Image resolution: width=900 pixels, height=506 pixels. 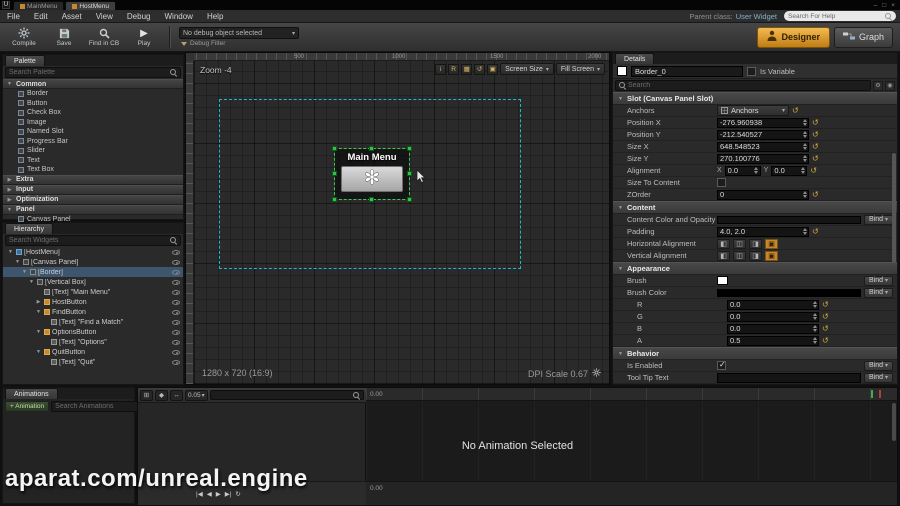 What do you see at coordinates (239, 43) in the screenshot?
I see `debug-filter: Debug Filter` at bounding box center [239, 43].